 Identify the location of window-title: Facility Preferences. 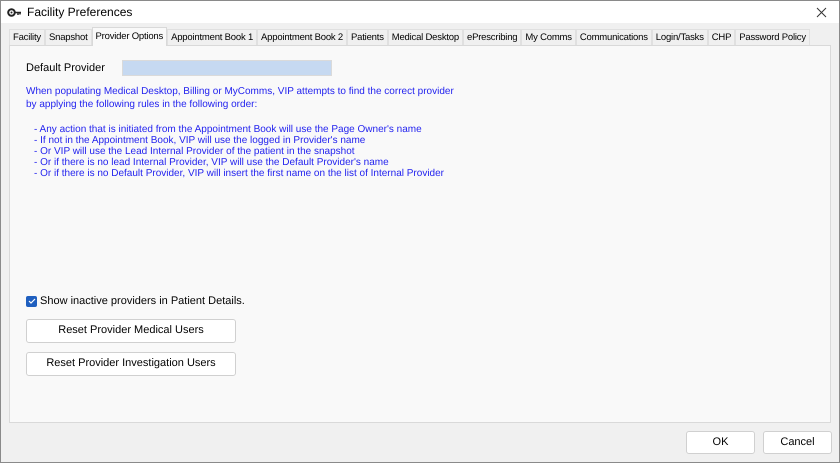
(79, 12).